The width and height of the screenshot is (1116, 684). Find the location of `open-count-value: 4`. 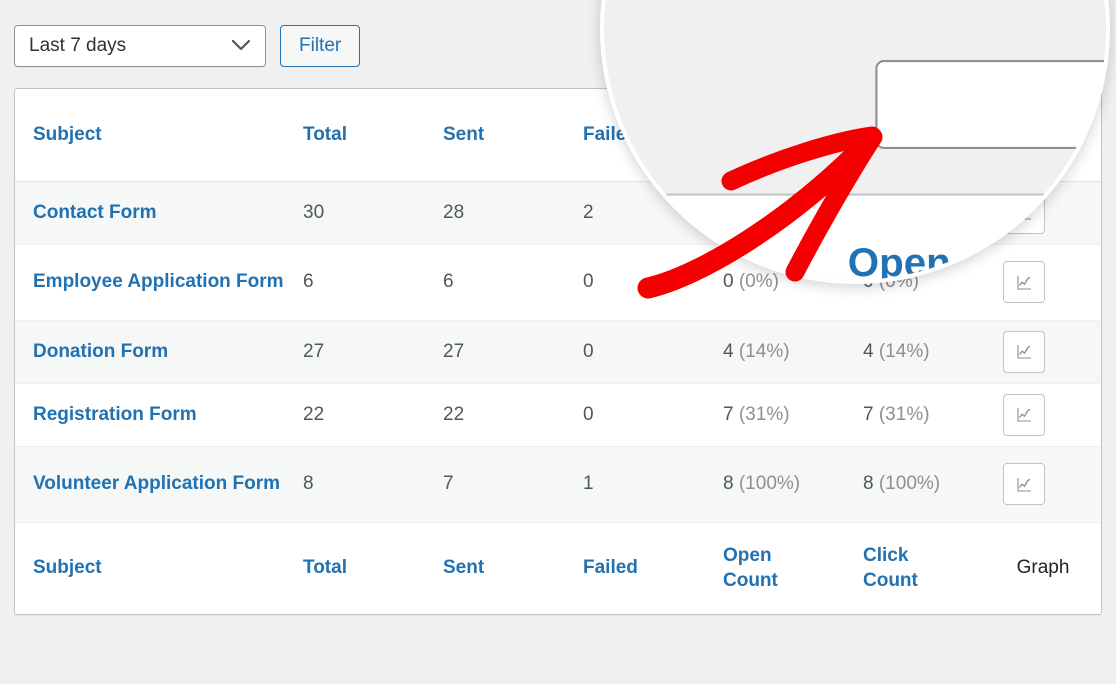

open-count-value: 4 is located at coordinates (728, 351).